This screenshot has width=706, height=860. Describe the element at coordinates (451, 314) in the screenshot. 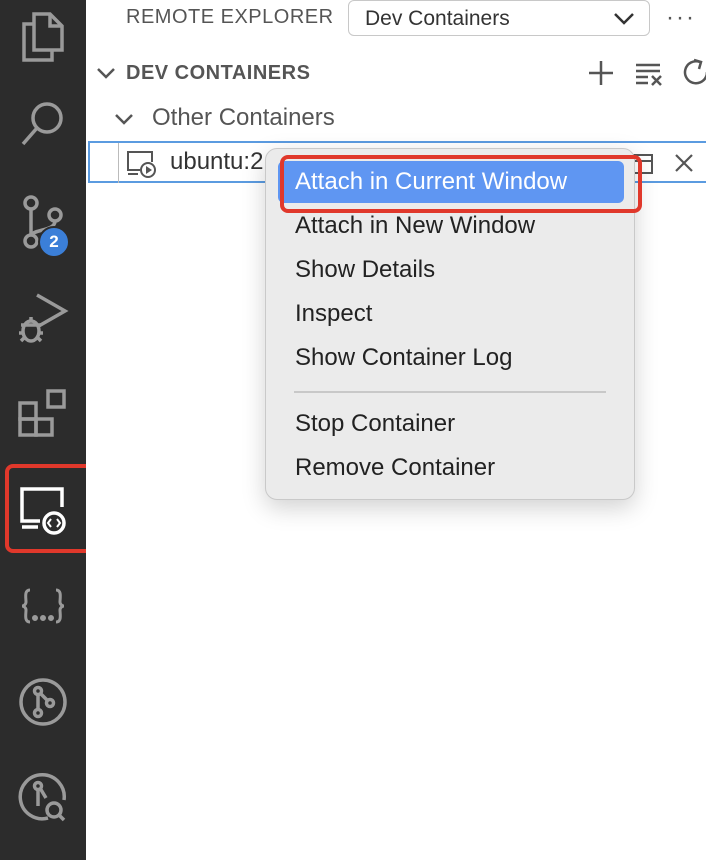

I see `menu-item-inspect: Inspect` at that location.